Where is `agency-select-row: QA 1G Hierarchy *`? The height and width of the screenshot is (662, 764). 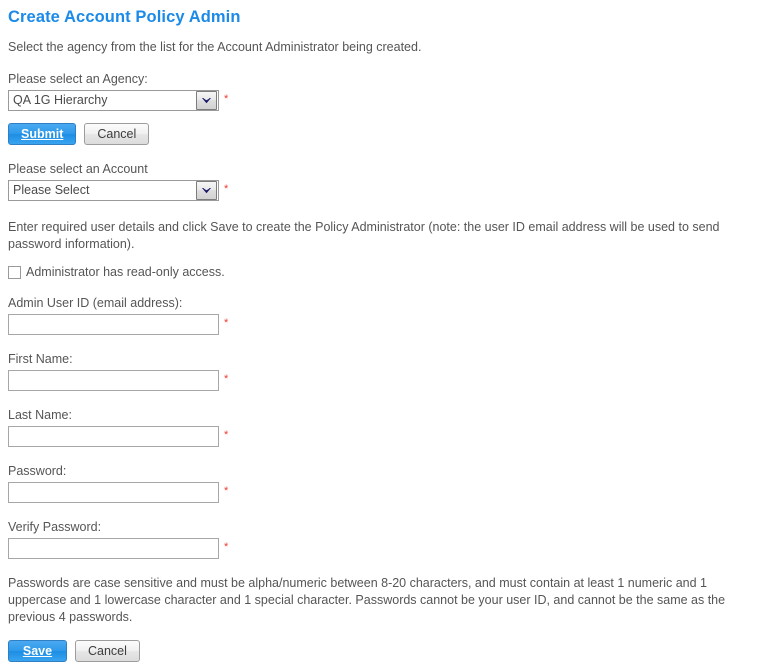 agency-select-row: QA 1G Hierarchy * is located at coordinates (382, 100).